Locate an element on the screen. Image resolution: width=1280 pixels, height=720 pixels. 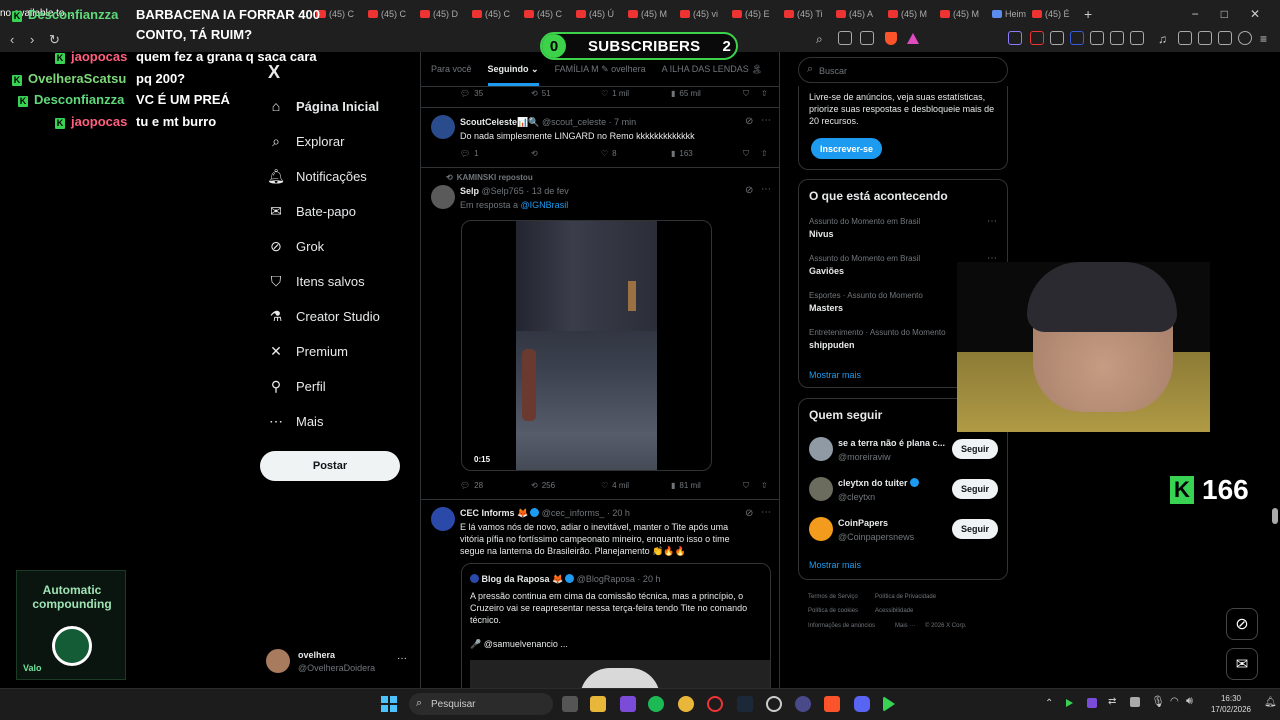
music-icon: ♫ is located at coordinates (1162, 39).